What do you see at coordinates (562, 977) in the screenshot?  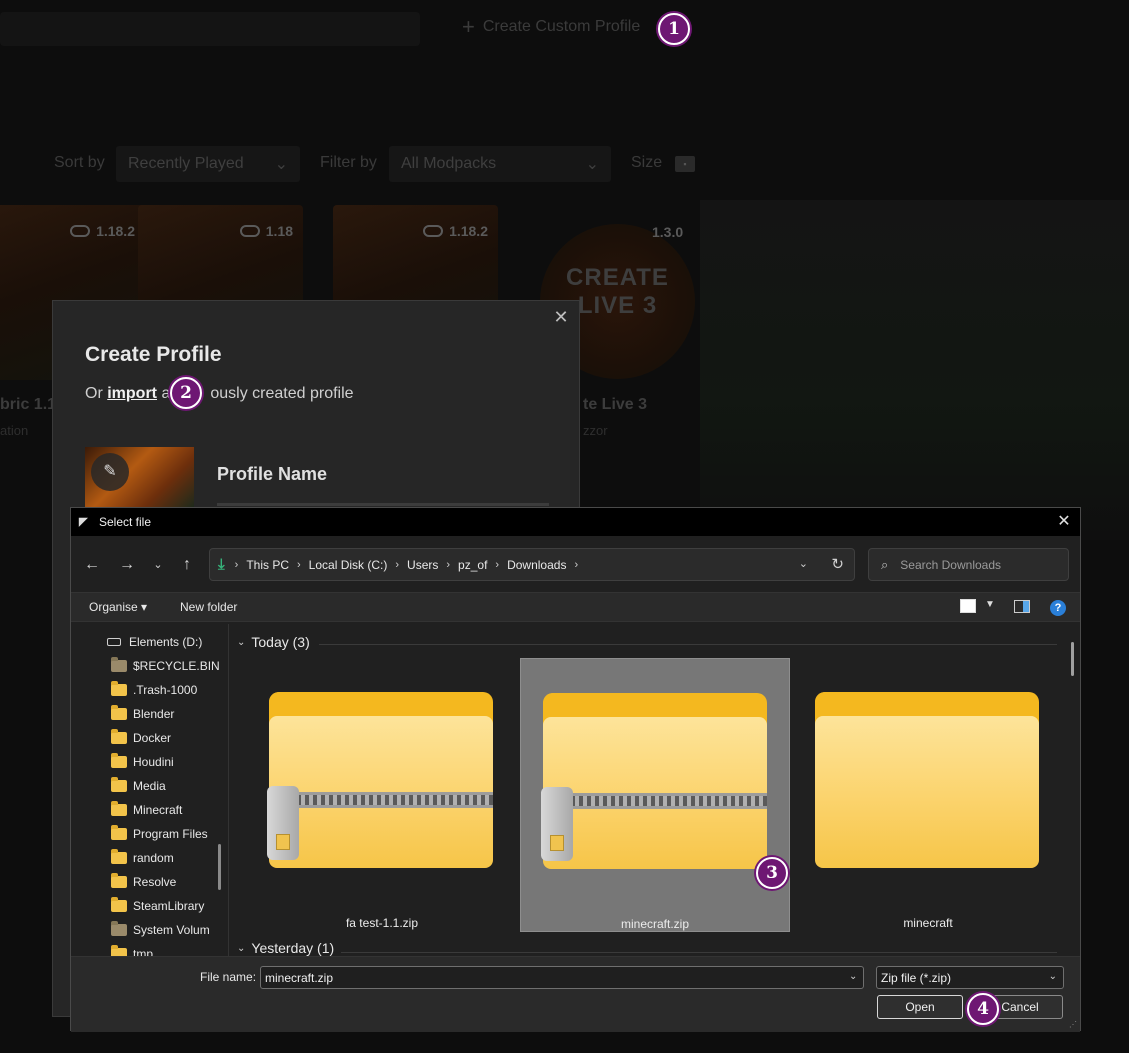 I see `file-name-input` at bounding box center [562, 977].